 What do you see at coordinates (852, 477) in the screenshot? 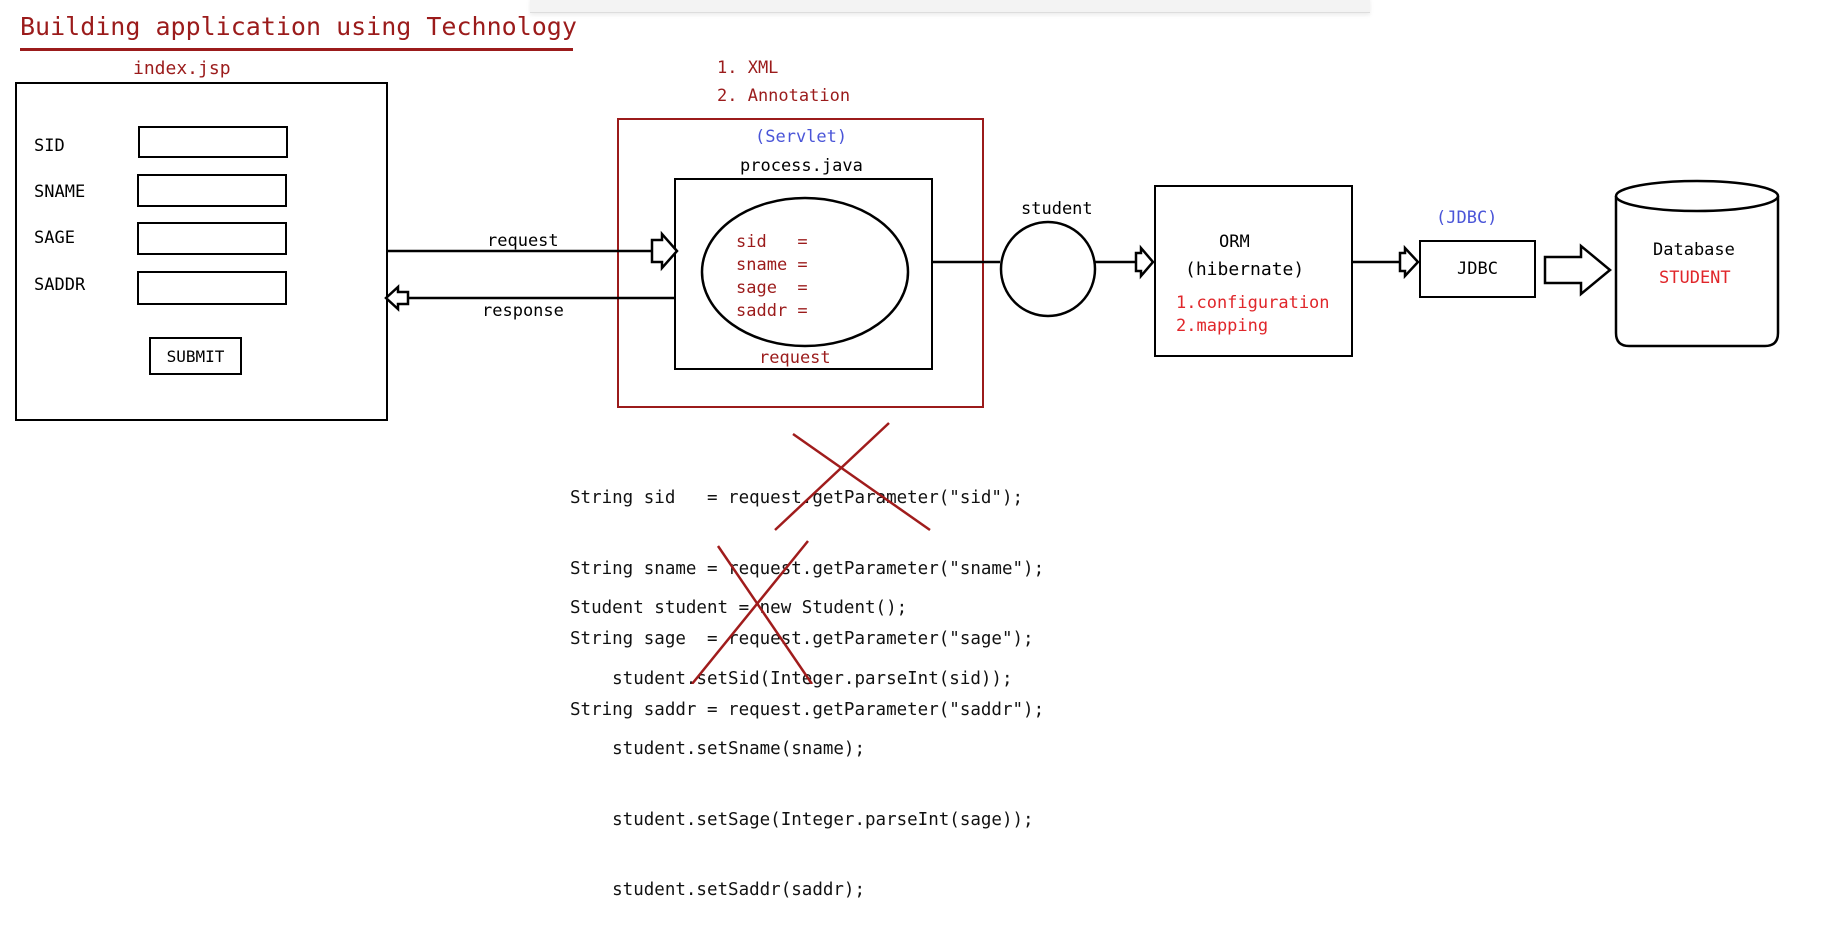
I see `strike-cross-parameters` at bounding box center [852, 477].